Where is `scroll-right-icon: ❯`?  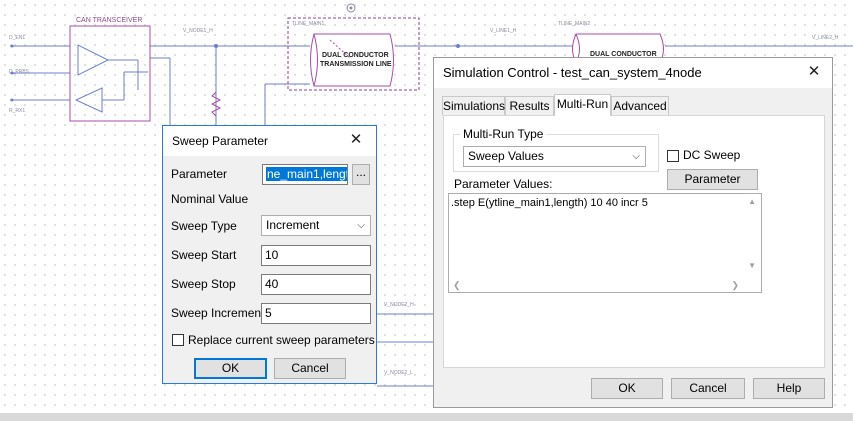 scroll-right-icon: ❯ is located at coordinates (735, 285).